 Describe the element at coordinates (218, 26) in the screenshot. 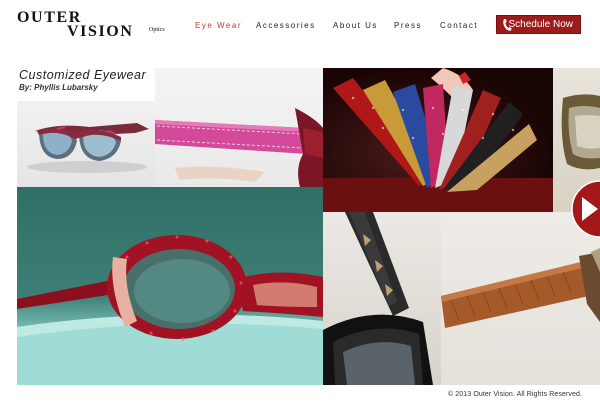

I see `nav-eye-wear: Eye Wear` at that location.